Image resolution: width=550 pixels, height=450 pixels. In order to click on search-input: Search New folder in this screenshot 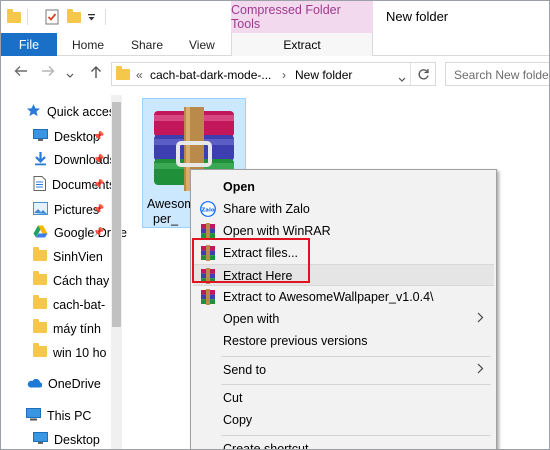, I will do `click(497, 74)`.